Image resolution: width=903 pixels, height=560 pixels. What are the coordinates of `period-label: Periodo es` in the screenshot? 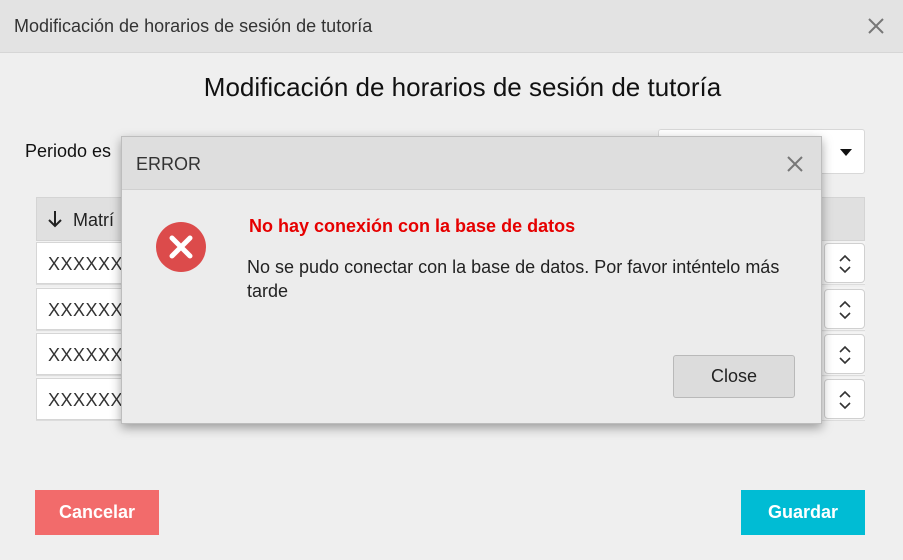 It's located at (68, 151).